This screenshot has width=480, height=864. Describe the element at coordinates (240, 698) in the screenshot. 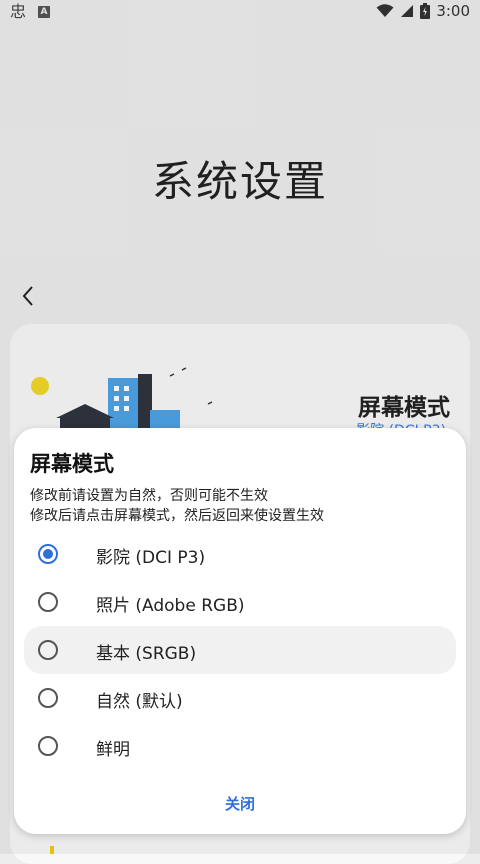

I see `option-natural: 自然 (默认)` at that location.